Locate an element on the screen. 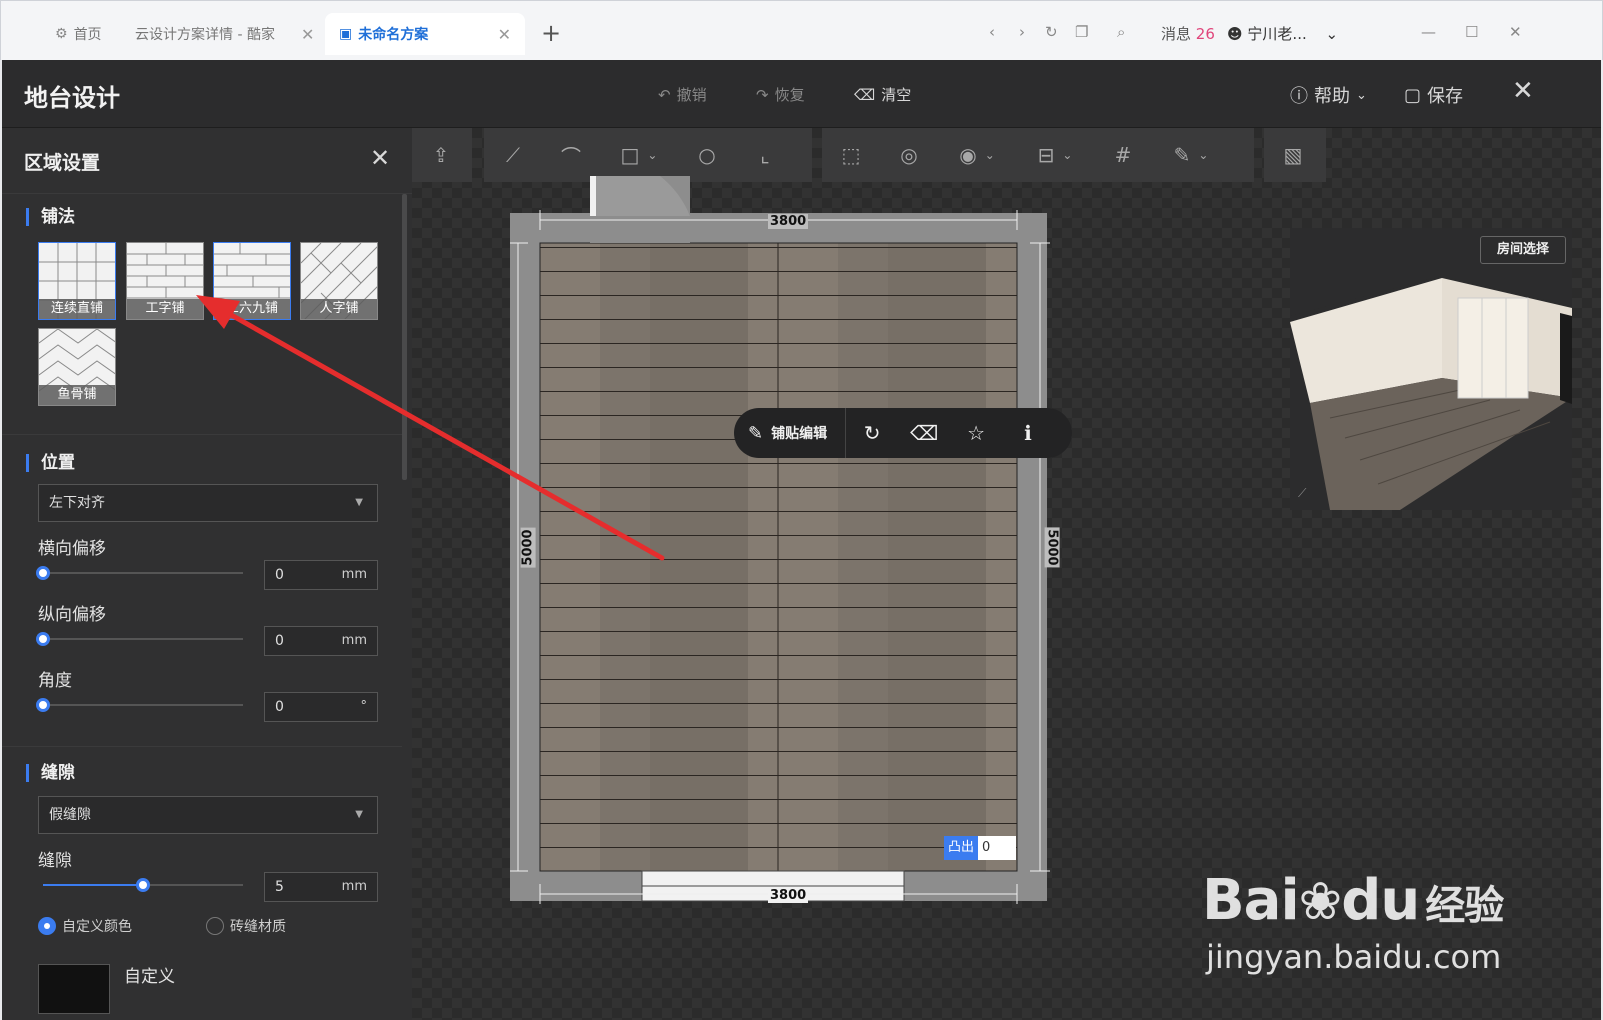 The width and height of the screenshot is (1603, 1020). user-menu: ☻ 宁川老... ⌄ is located at coordinates (1282, 33).